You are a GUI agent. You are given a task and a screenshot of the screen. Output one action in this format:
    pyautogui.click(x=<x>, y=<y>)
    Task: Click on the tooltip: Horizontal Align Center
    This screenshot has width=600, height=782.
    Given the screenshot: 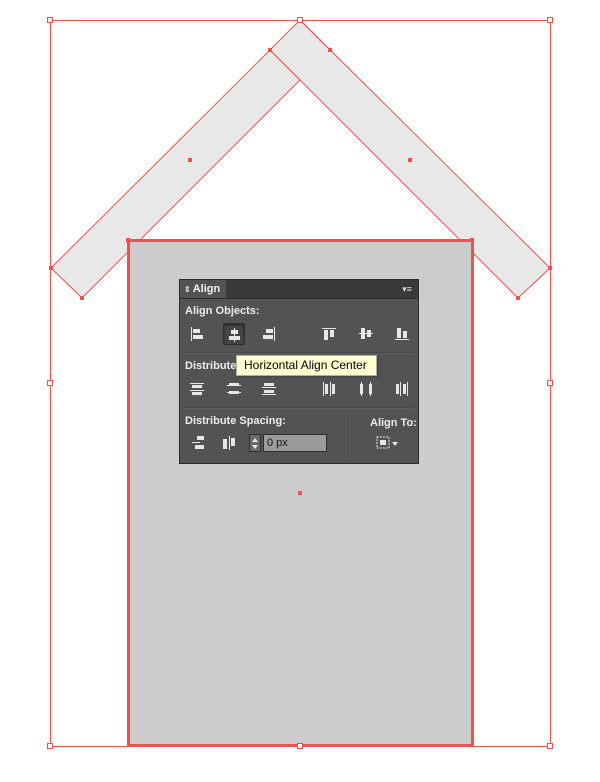 What is the action you would take?
    pyautogui.click(x=306, y=365)
    